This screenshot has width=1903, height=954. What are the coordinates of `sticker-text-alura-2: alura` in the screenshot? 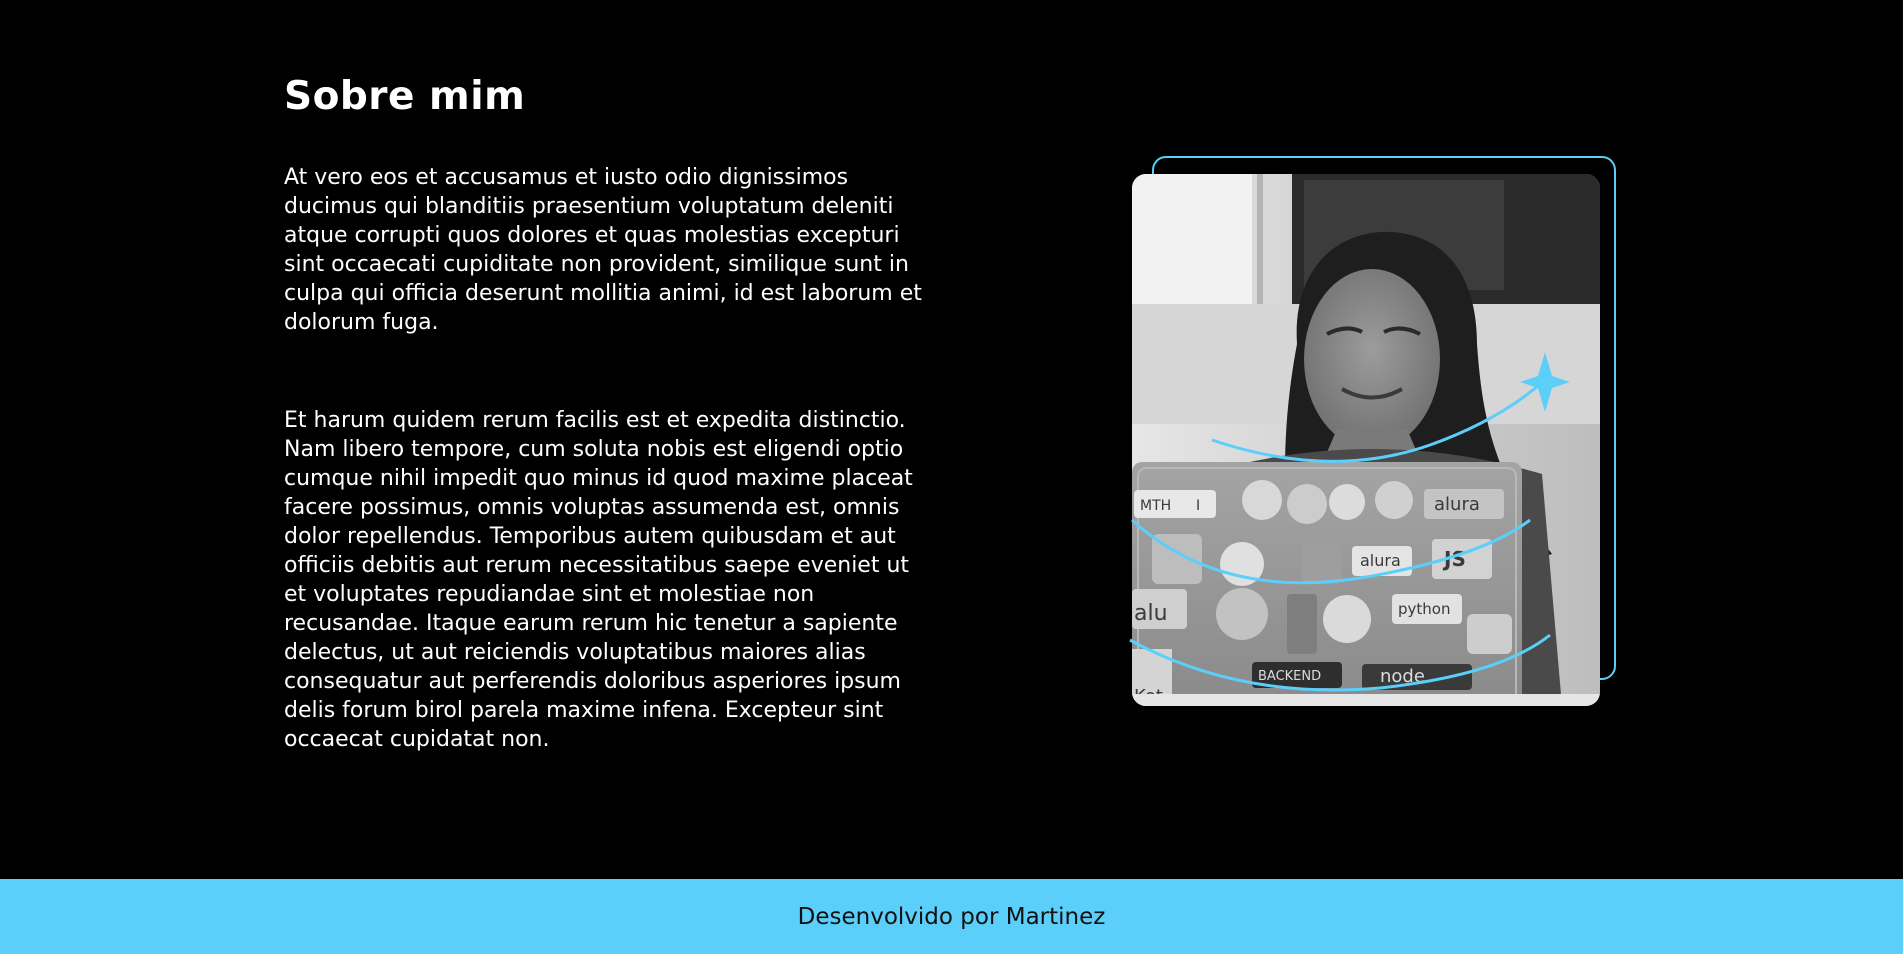 It's located at (1380, 560).